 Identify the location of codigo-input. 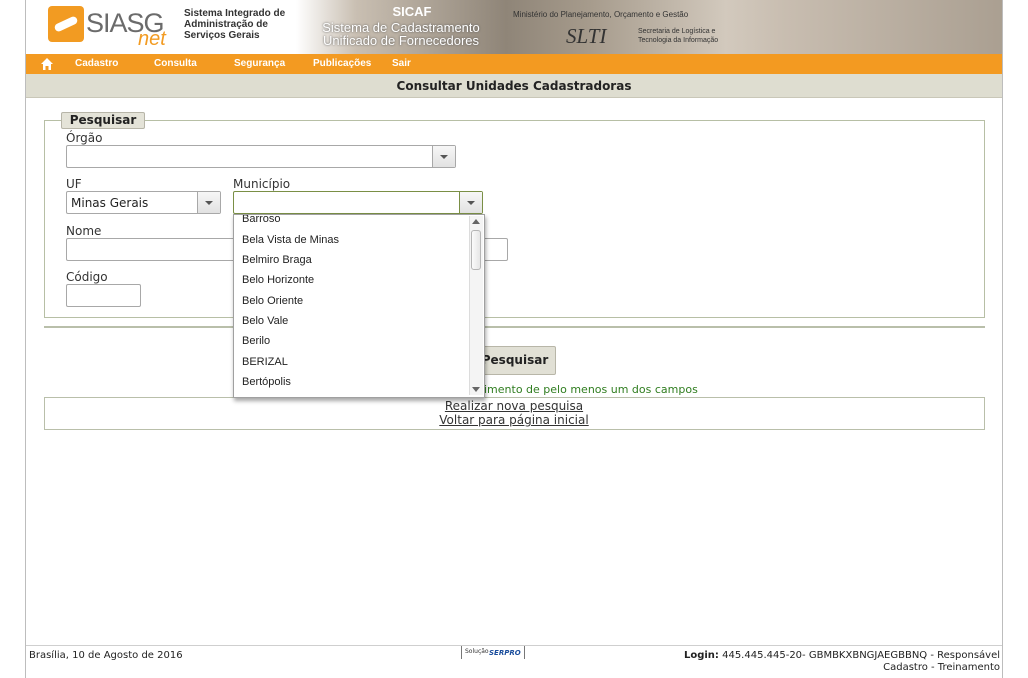
(103, 295).